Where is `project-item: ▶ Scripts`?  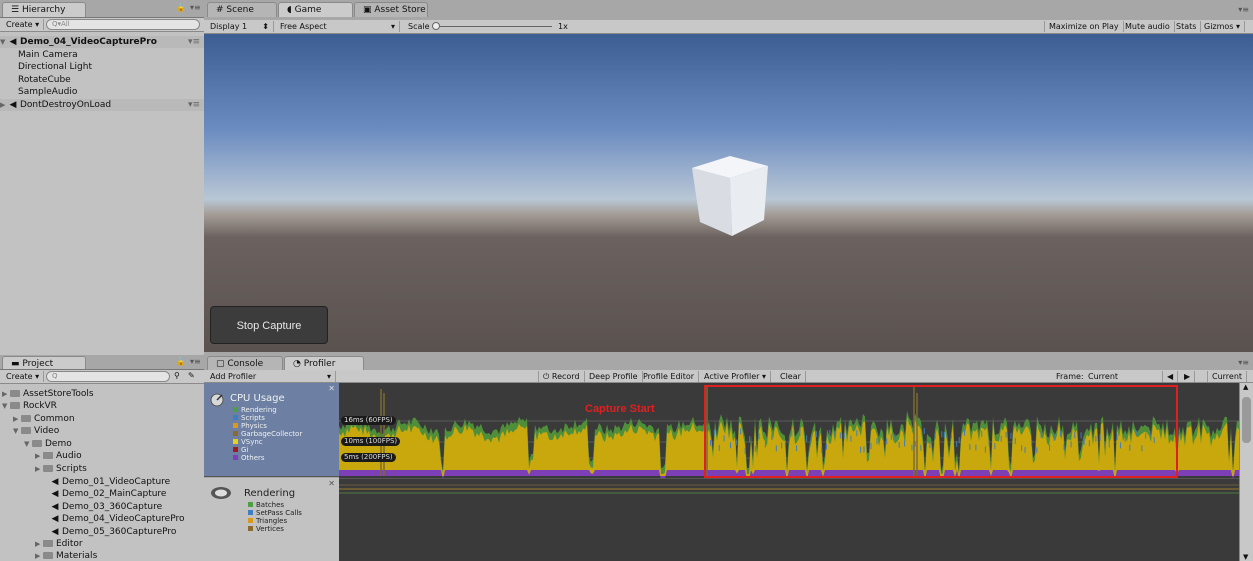 project-item: ▶ Scripts is located at coordinates (102, 469).